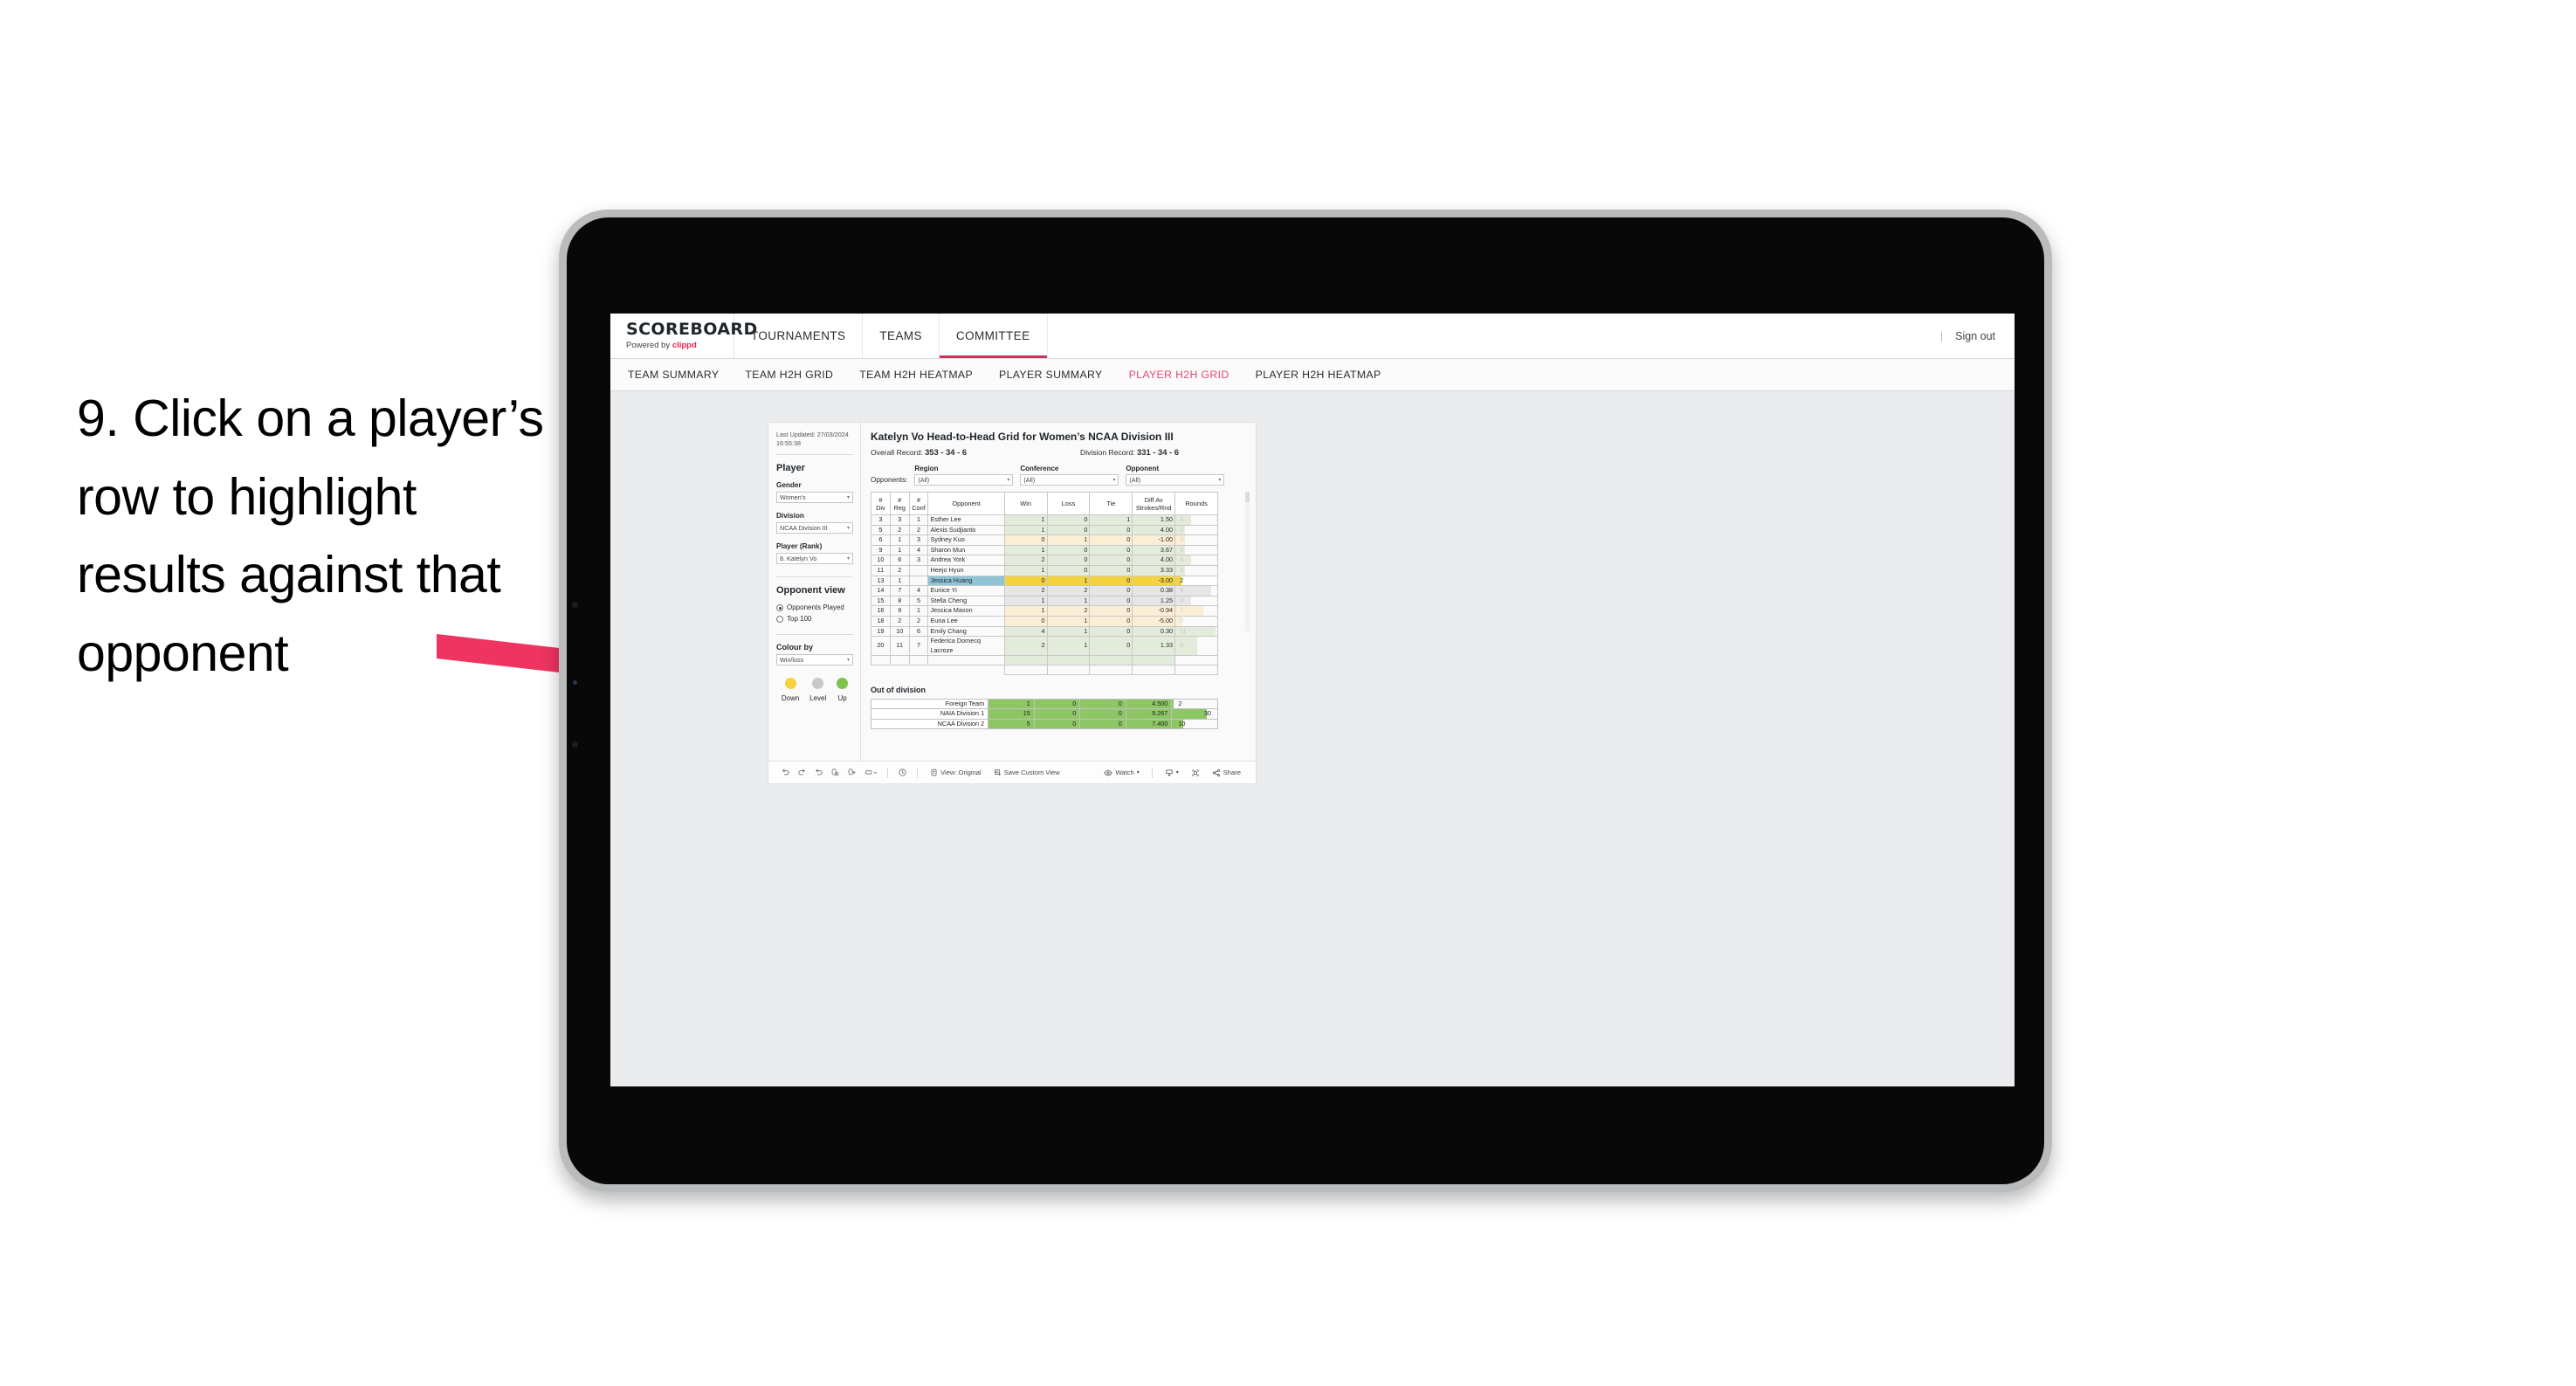 This screenshot has height=1386, width=2576. Describe the element at coordinates (1044, 581) in the screenshot. I see `table-row: 13 1 Jessica Huang 0 1 0 -3.00 2` at that location.